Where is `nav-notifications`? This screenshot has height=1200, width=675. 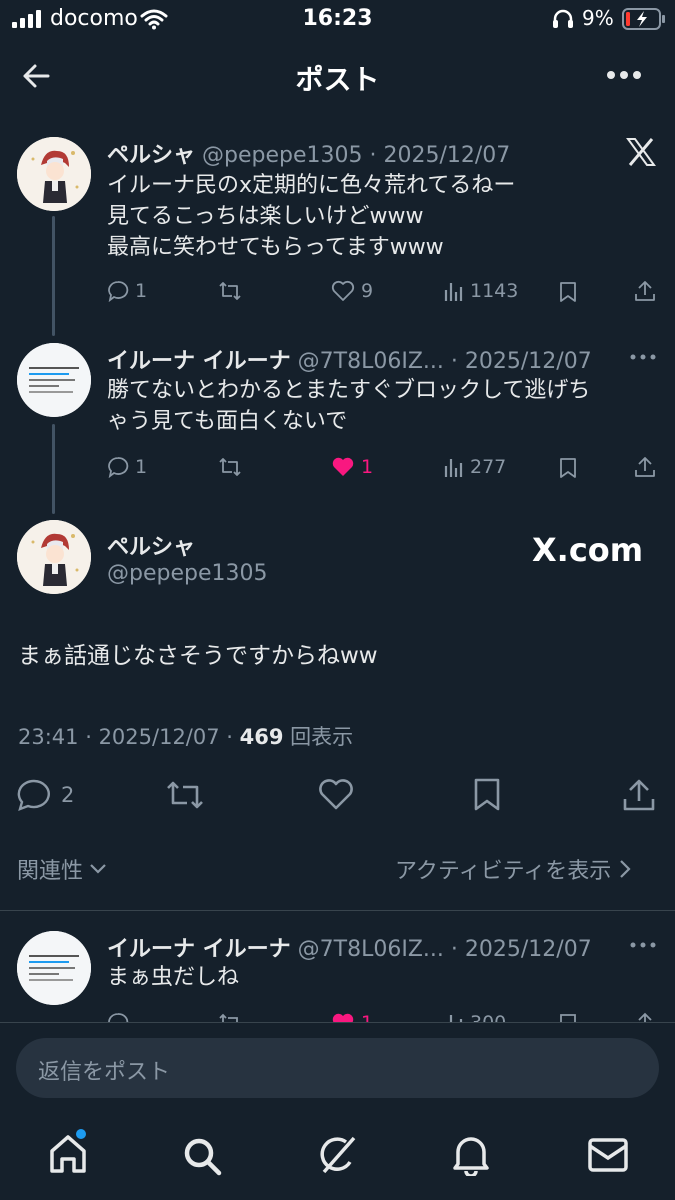 nav-notifications is located at coordinates (471, 1155).